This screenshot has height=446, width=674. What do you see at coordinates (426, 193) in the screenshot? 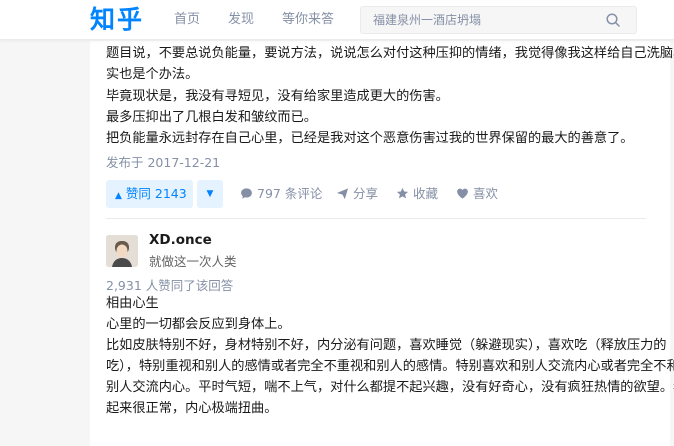
I see `collect-label: 收藏` at bounding box center [426, 193].